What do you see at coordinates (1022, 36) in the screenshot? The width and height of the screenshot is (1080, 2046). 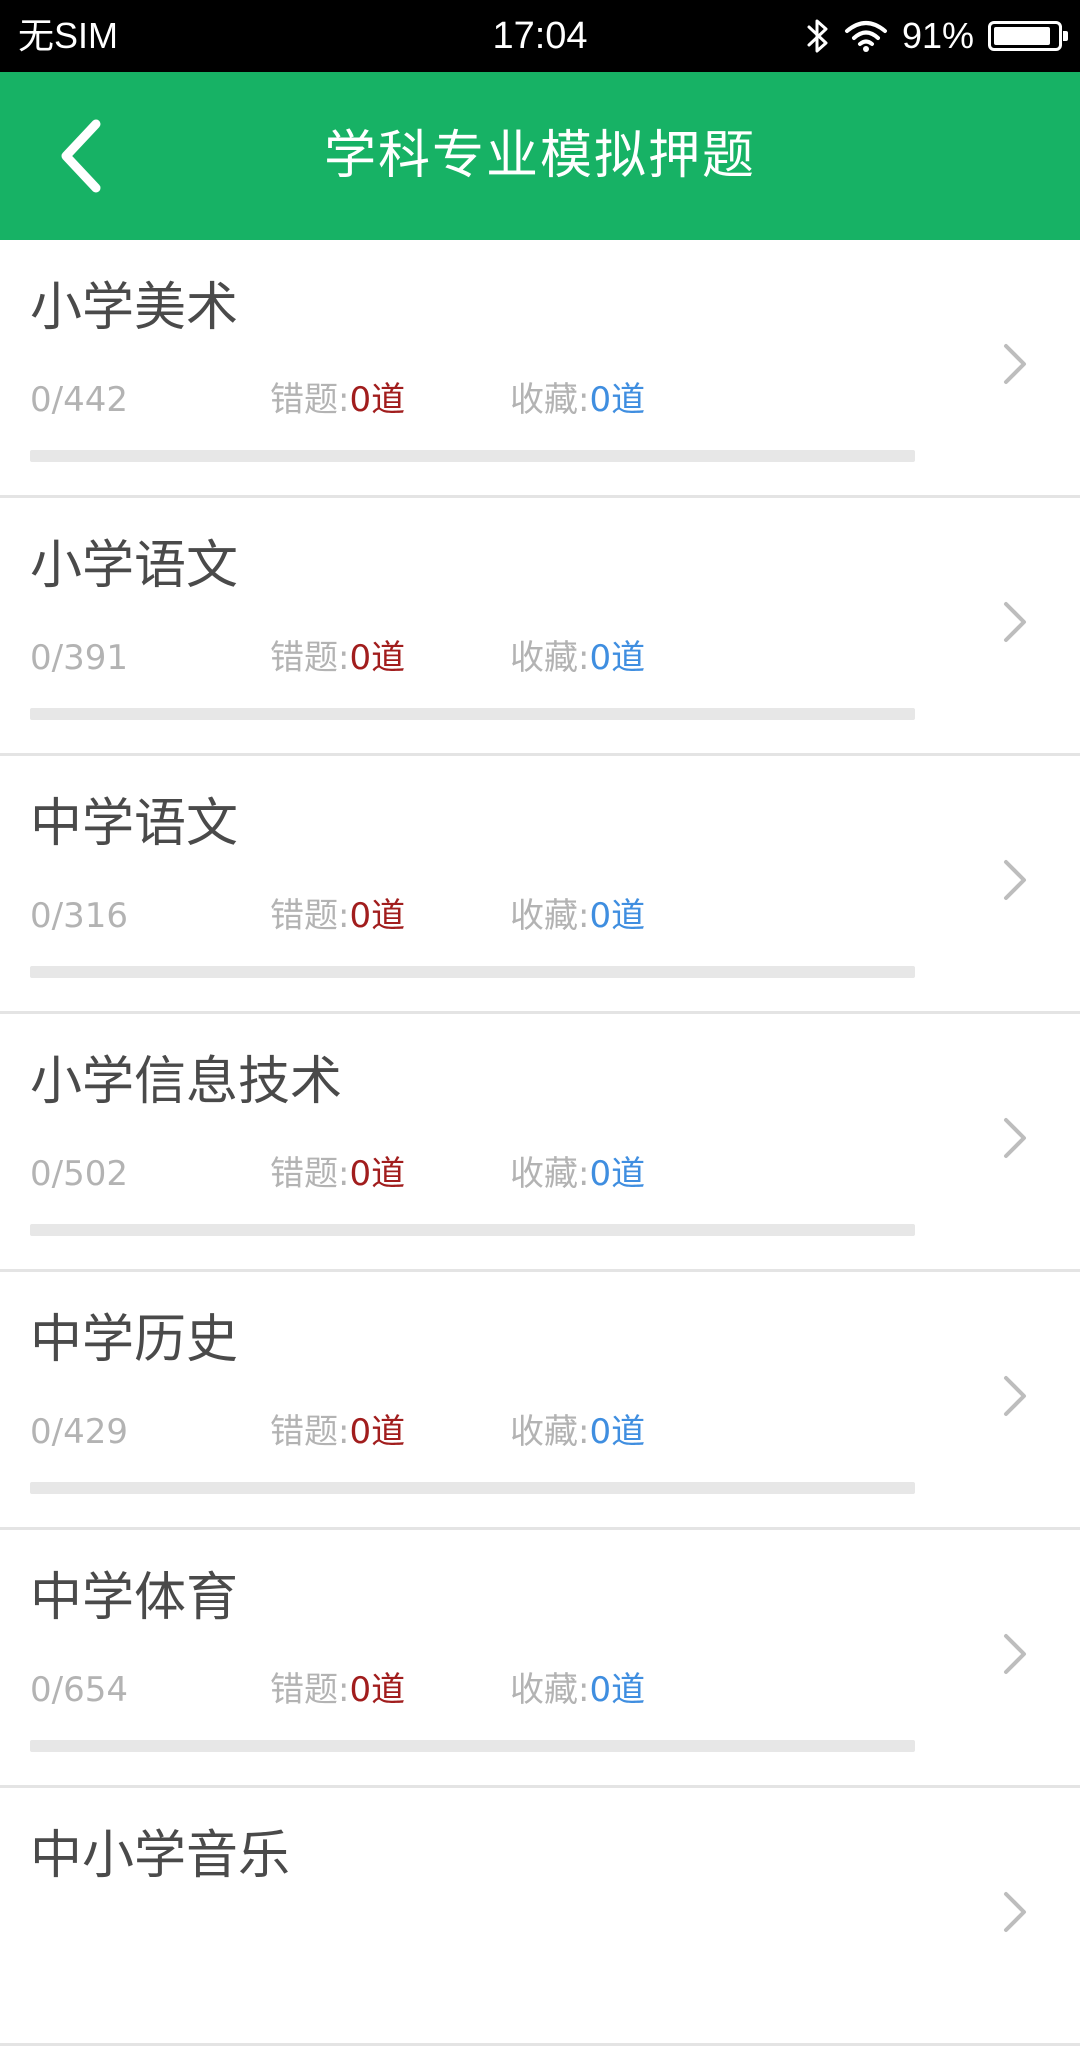 I see `battery-level` at bounding box center [1022, 36].